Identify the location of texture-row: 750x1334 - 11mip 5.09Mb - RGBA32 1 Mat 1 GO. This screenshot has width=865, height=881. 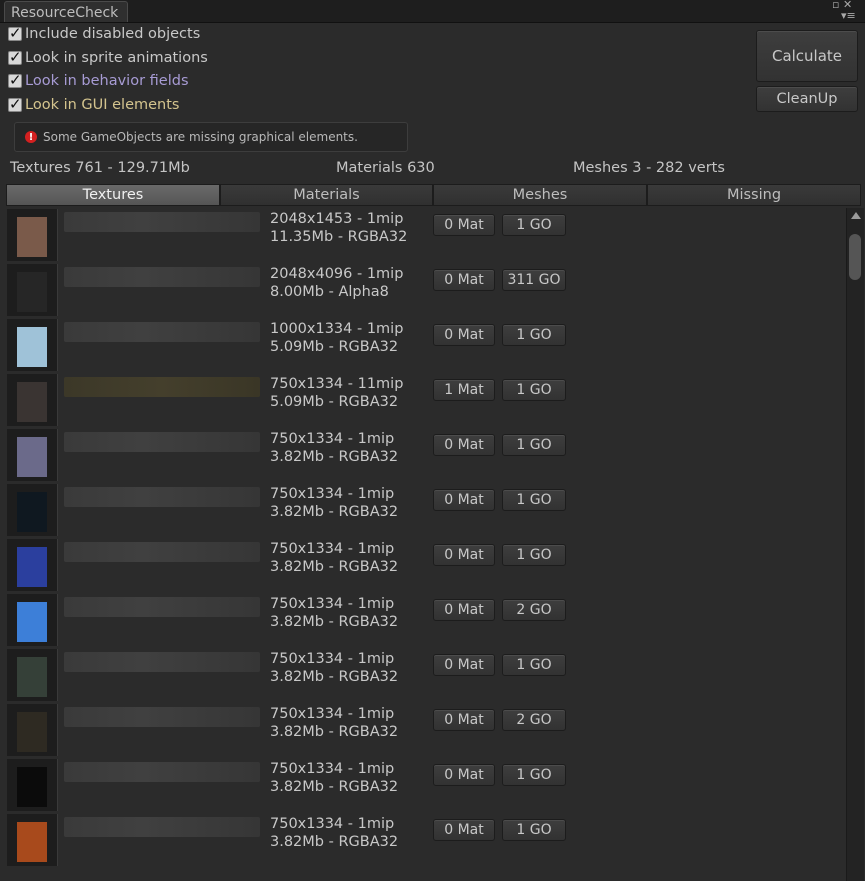
(423, 400).